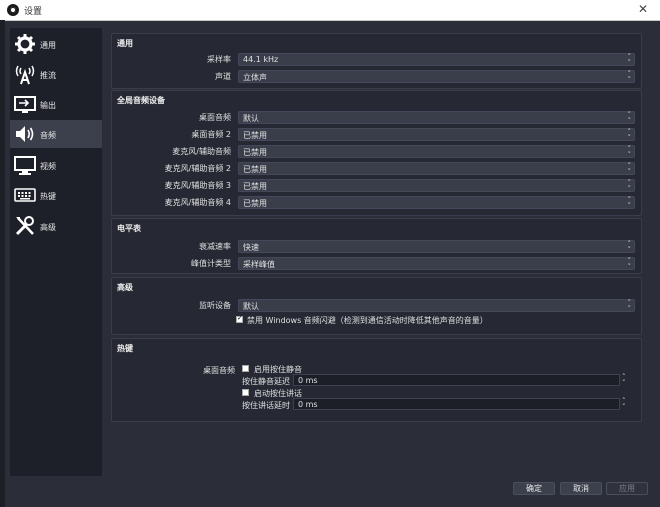 The width and height of the screenshot is (660, 507). Describe the element at coordinates (215, 305) in the screenshot. I see `monitoring-device-label: 监听设备` at that location.